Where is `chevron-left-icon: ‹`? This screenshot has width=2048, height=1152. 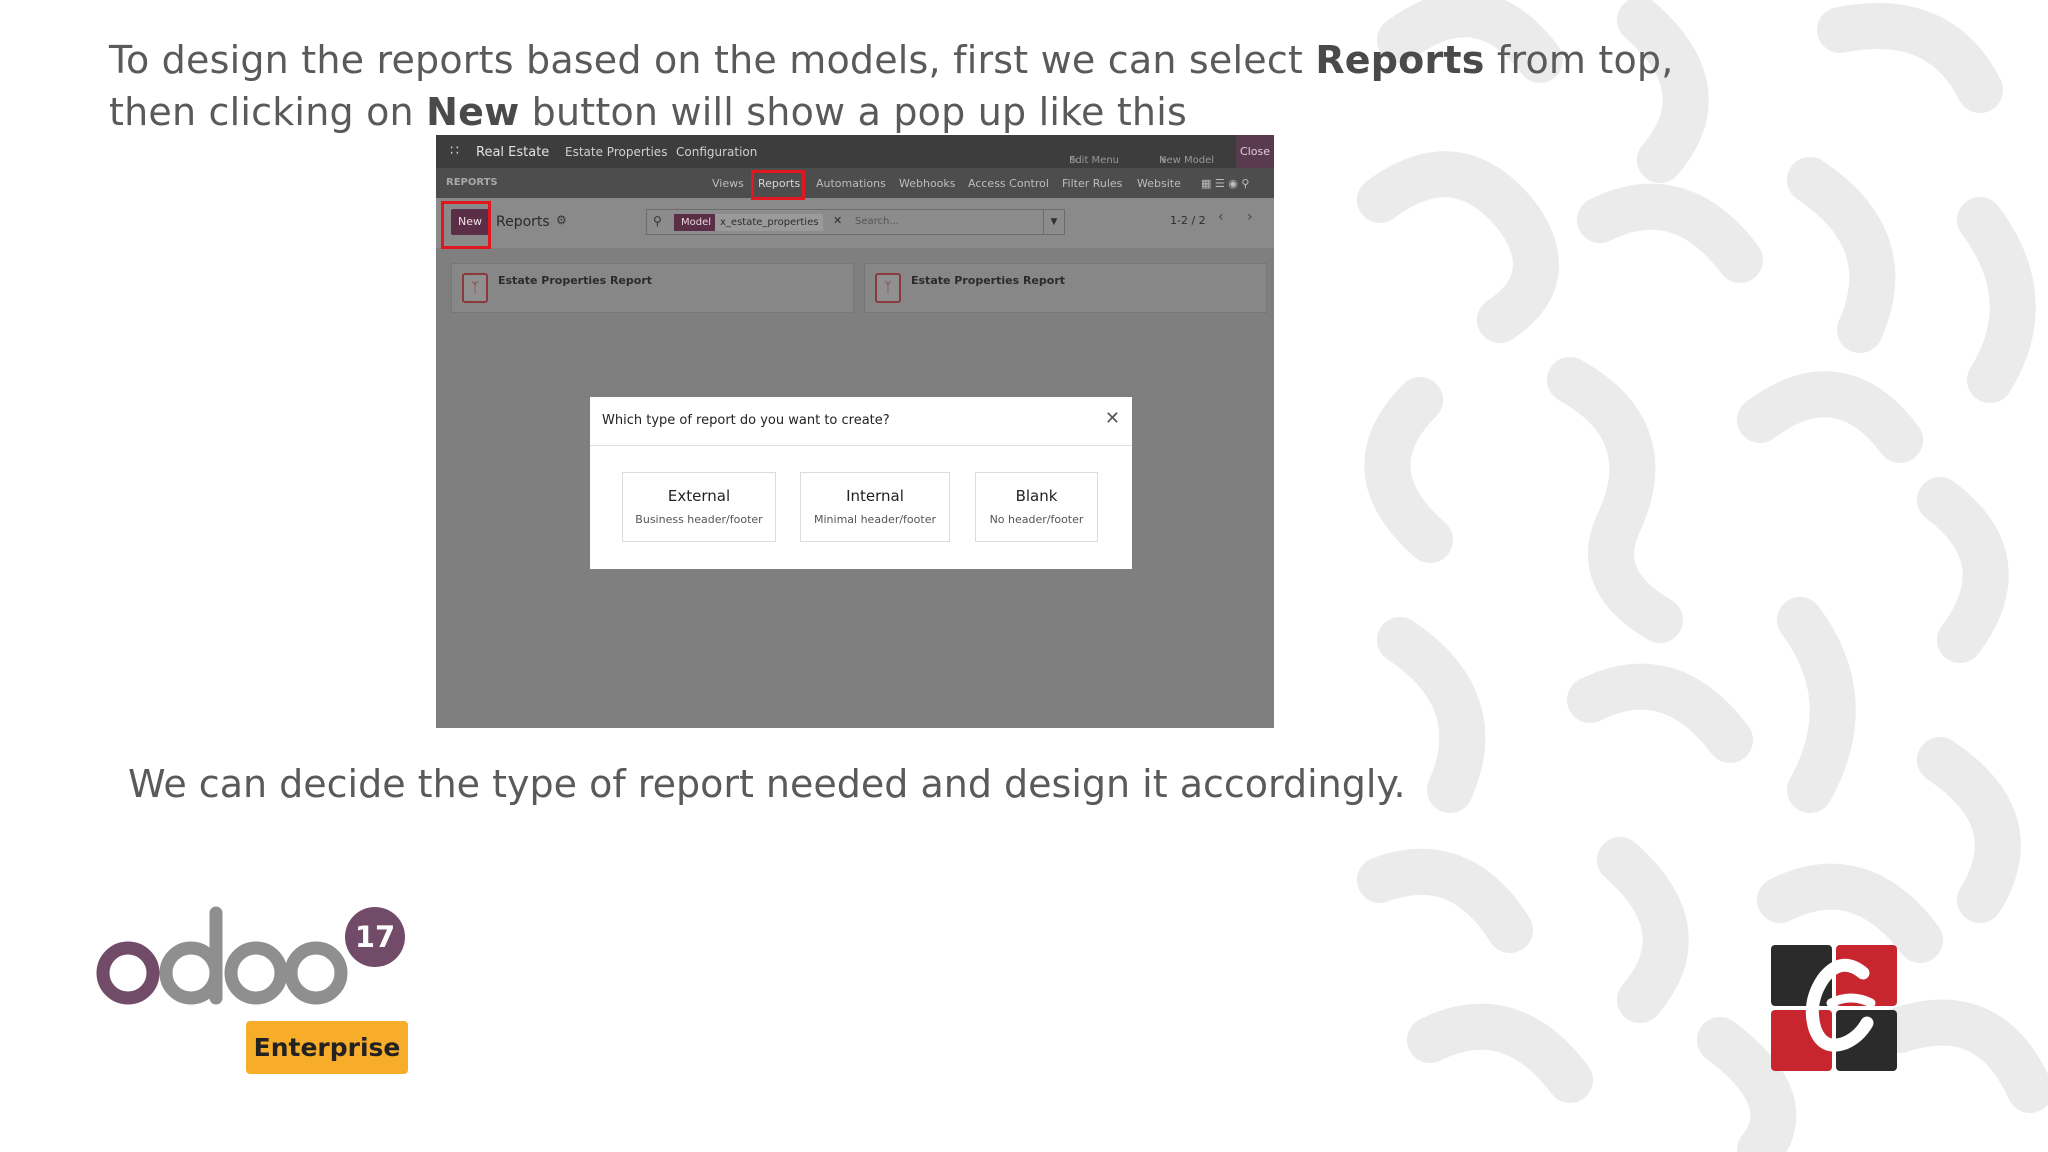
chevron-left-icon: ‹ is located at coordinates (1221, 217).